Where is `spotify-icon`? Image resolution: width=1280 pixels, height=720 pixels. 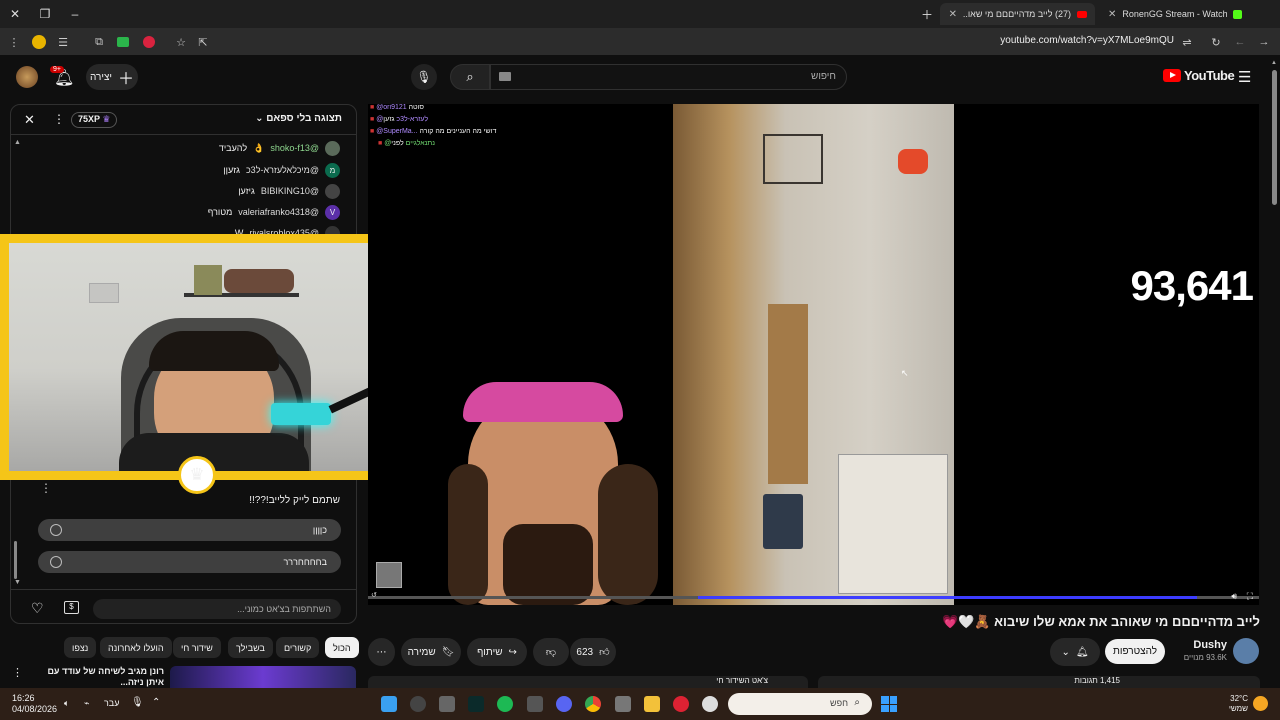 spotify-icon is located at coordinates (505, 704).